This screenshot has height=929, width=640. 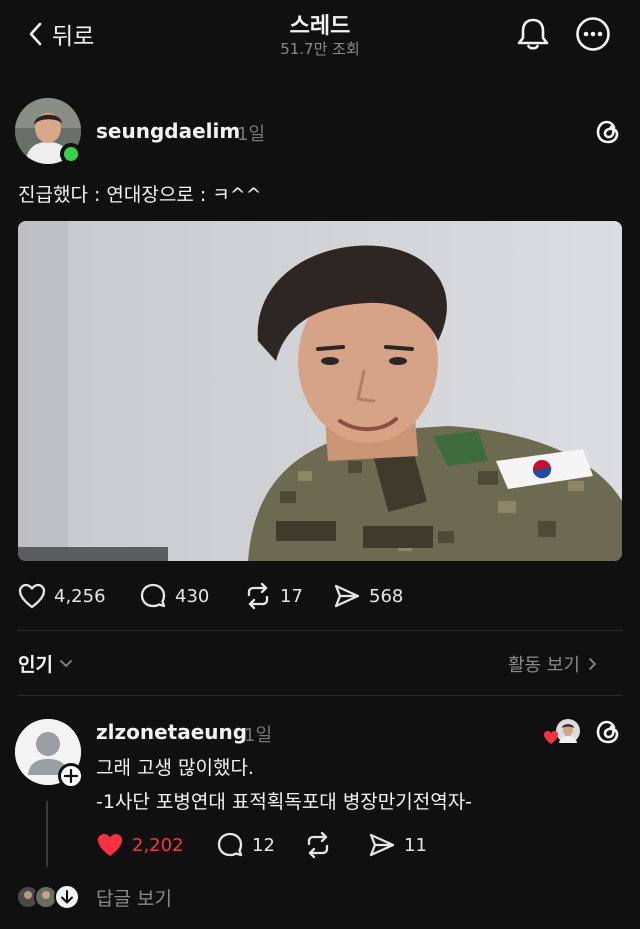 I want to click on follow-button, so click(x=71, y=776).